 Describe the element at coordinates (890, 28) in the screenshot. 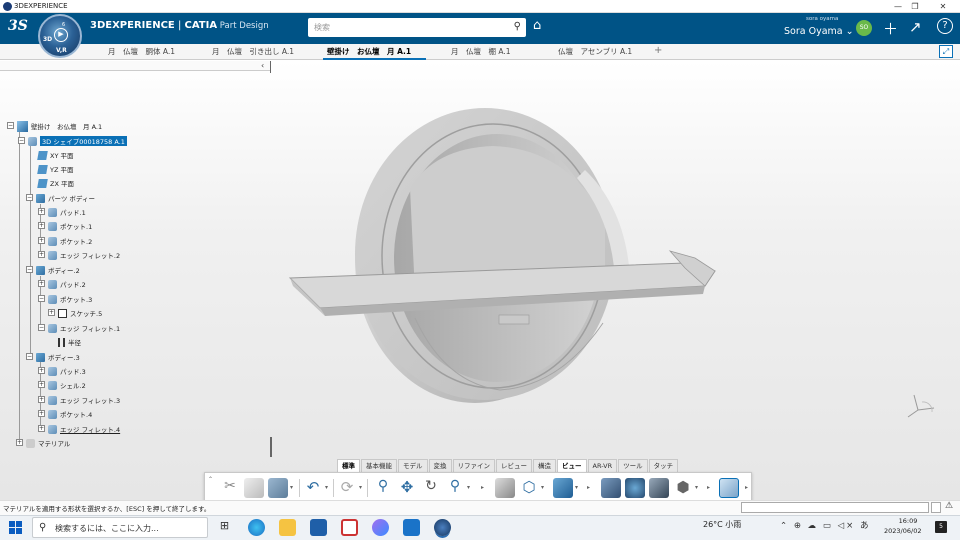

I see `plus-icon: ＋` at that location.